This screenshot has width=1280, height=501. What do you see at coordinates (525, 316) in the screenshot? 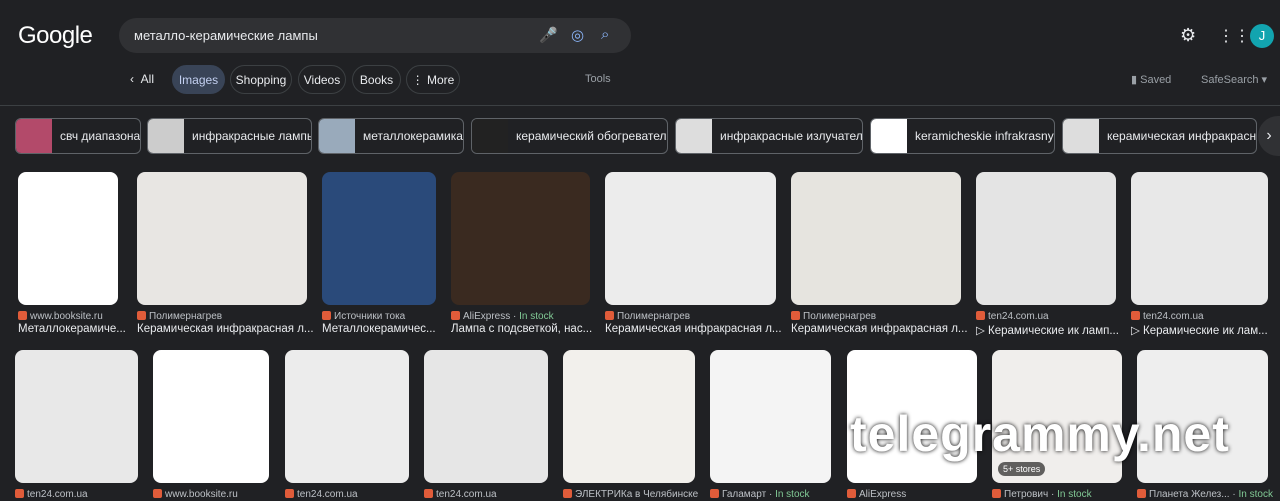
I see `result-source: AliExpress · In stock` at bounding box center [525, 316].